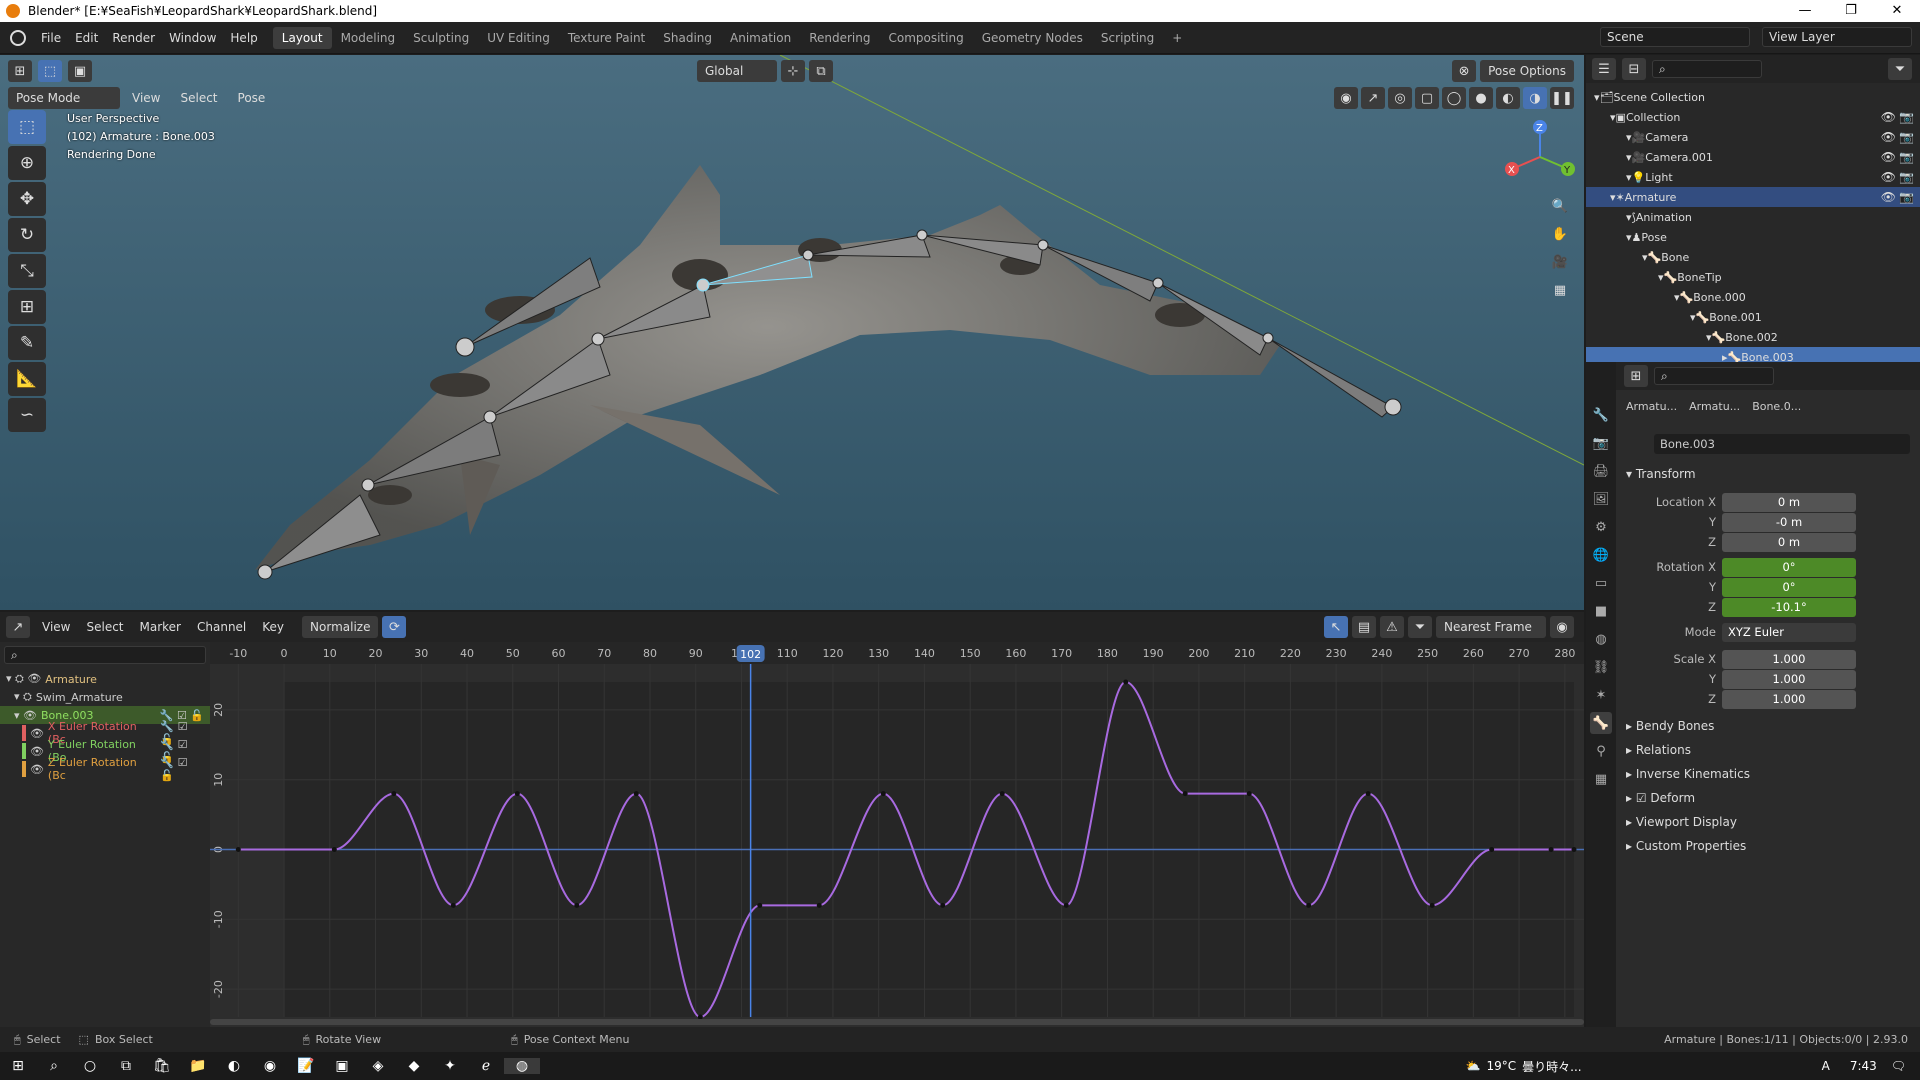  Describe the element at coordinates (27, 271) in the screenshot. I see `scale-tool-icon: ⤡` at that location.